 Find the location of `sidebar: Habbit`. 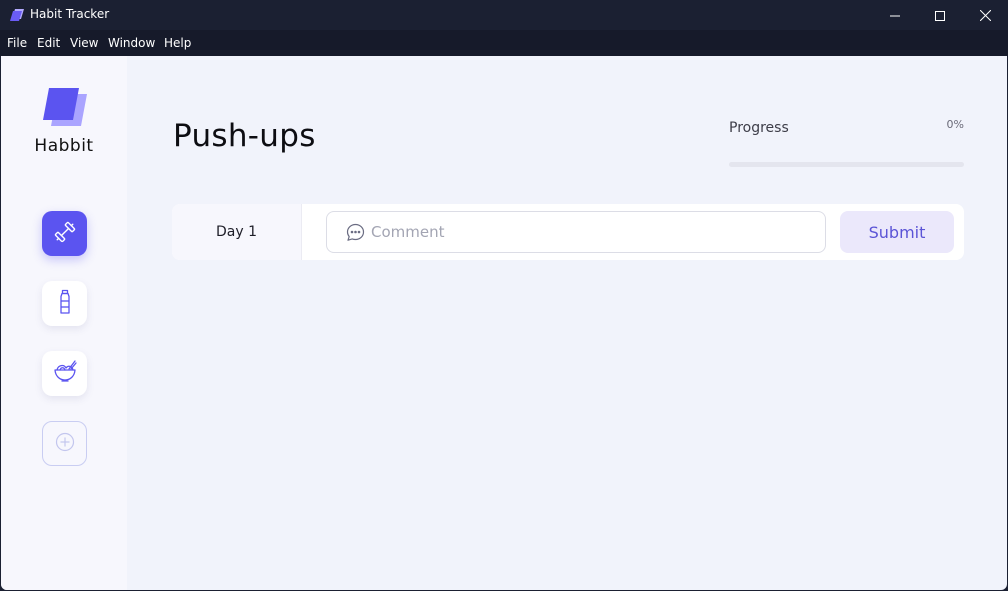

sidebar: Habbit is located at coordinates (64, 323).